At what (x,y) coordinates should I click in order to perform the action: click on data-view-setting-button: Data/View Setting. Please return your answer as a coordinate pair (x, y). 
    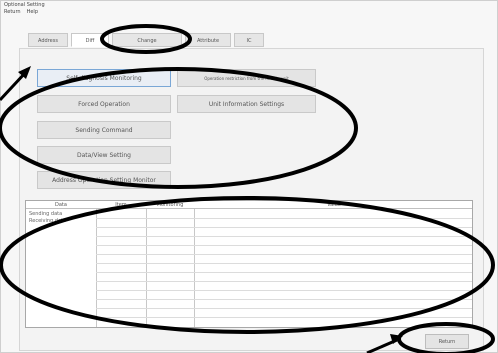
    Looking at the image, I should click on (104, 155).